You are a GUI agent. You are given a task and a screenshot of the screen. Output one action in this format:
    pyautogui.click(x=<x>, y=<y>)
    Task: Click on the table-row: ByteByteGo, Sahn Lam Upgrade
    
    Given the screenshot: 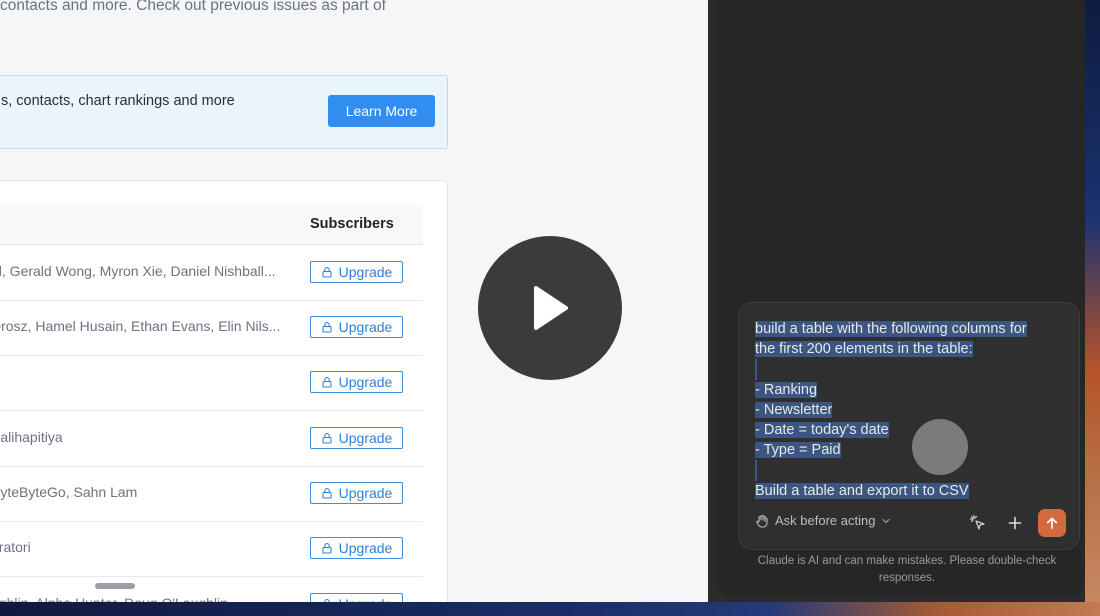 What is the action you would take?
    pyautogui.click(x=211, y=494)
    